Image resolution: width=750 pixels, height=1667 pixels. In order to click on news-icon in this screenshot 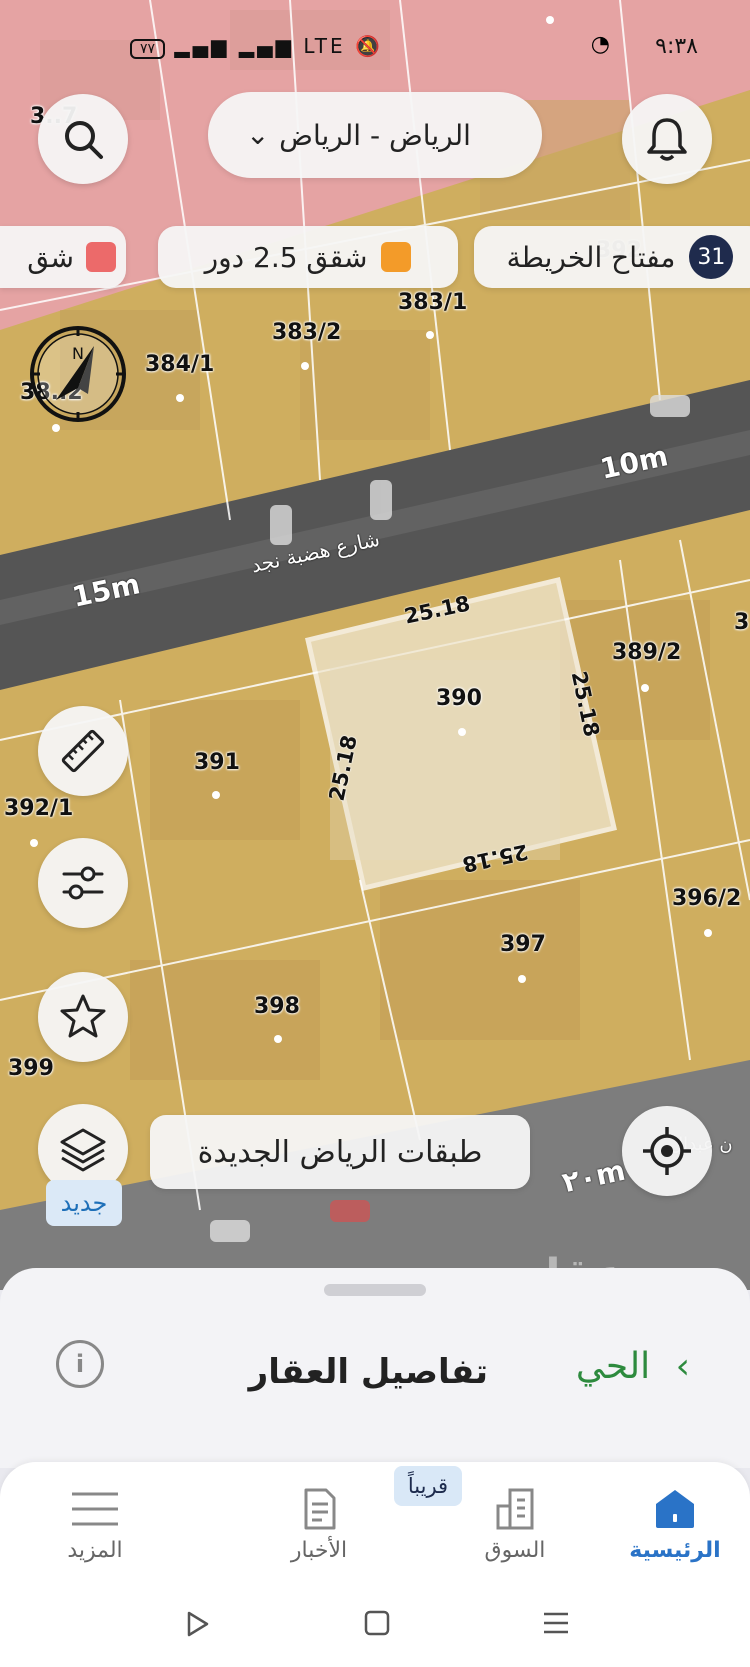, I will do `click(319, 1511)`.